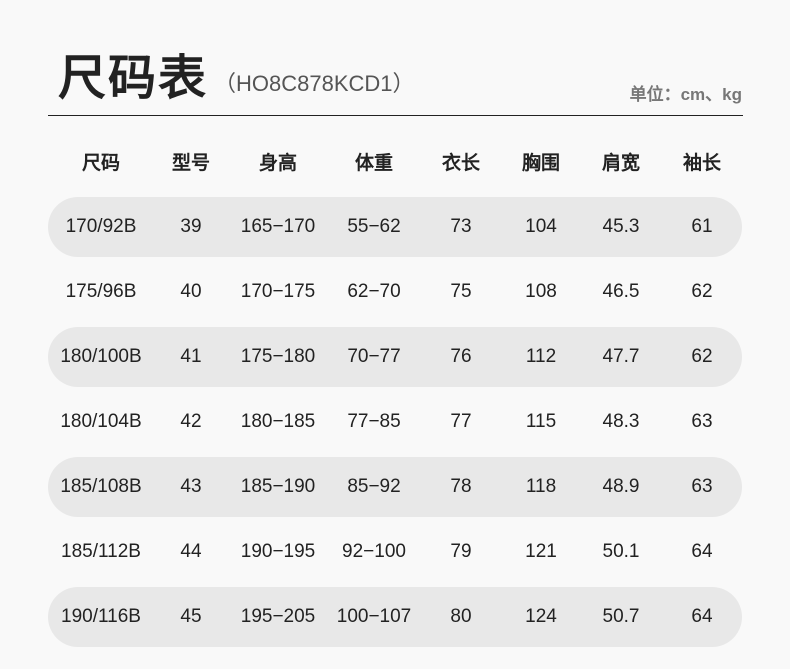  Describe the element at coordinates (461, 291) in the screenshot. I see `cell-length: 75` at that location.